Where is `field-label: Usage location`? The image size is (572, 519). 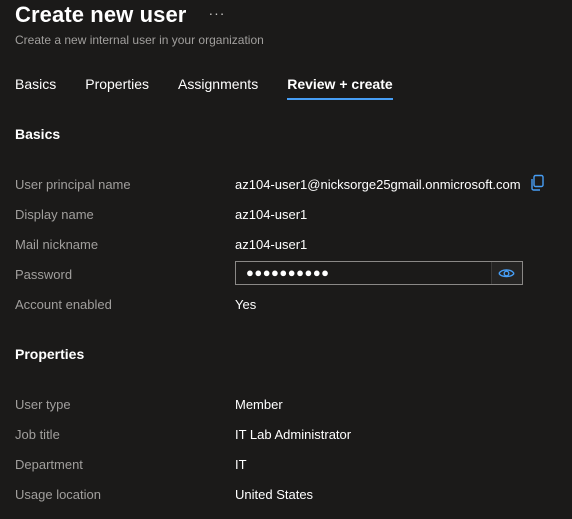 field-label: Usage location is located at coordinates (58, 494).